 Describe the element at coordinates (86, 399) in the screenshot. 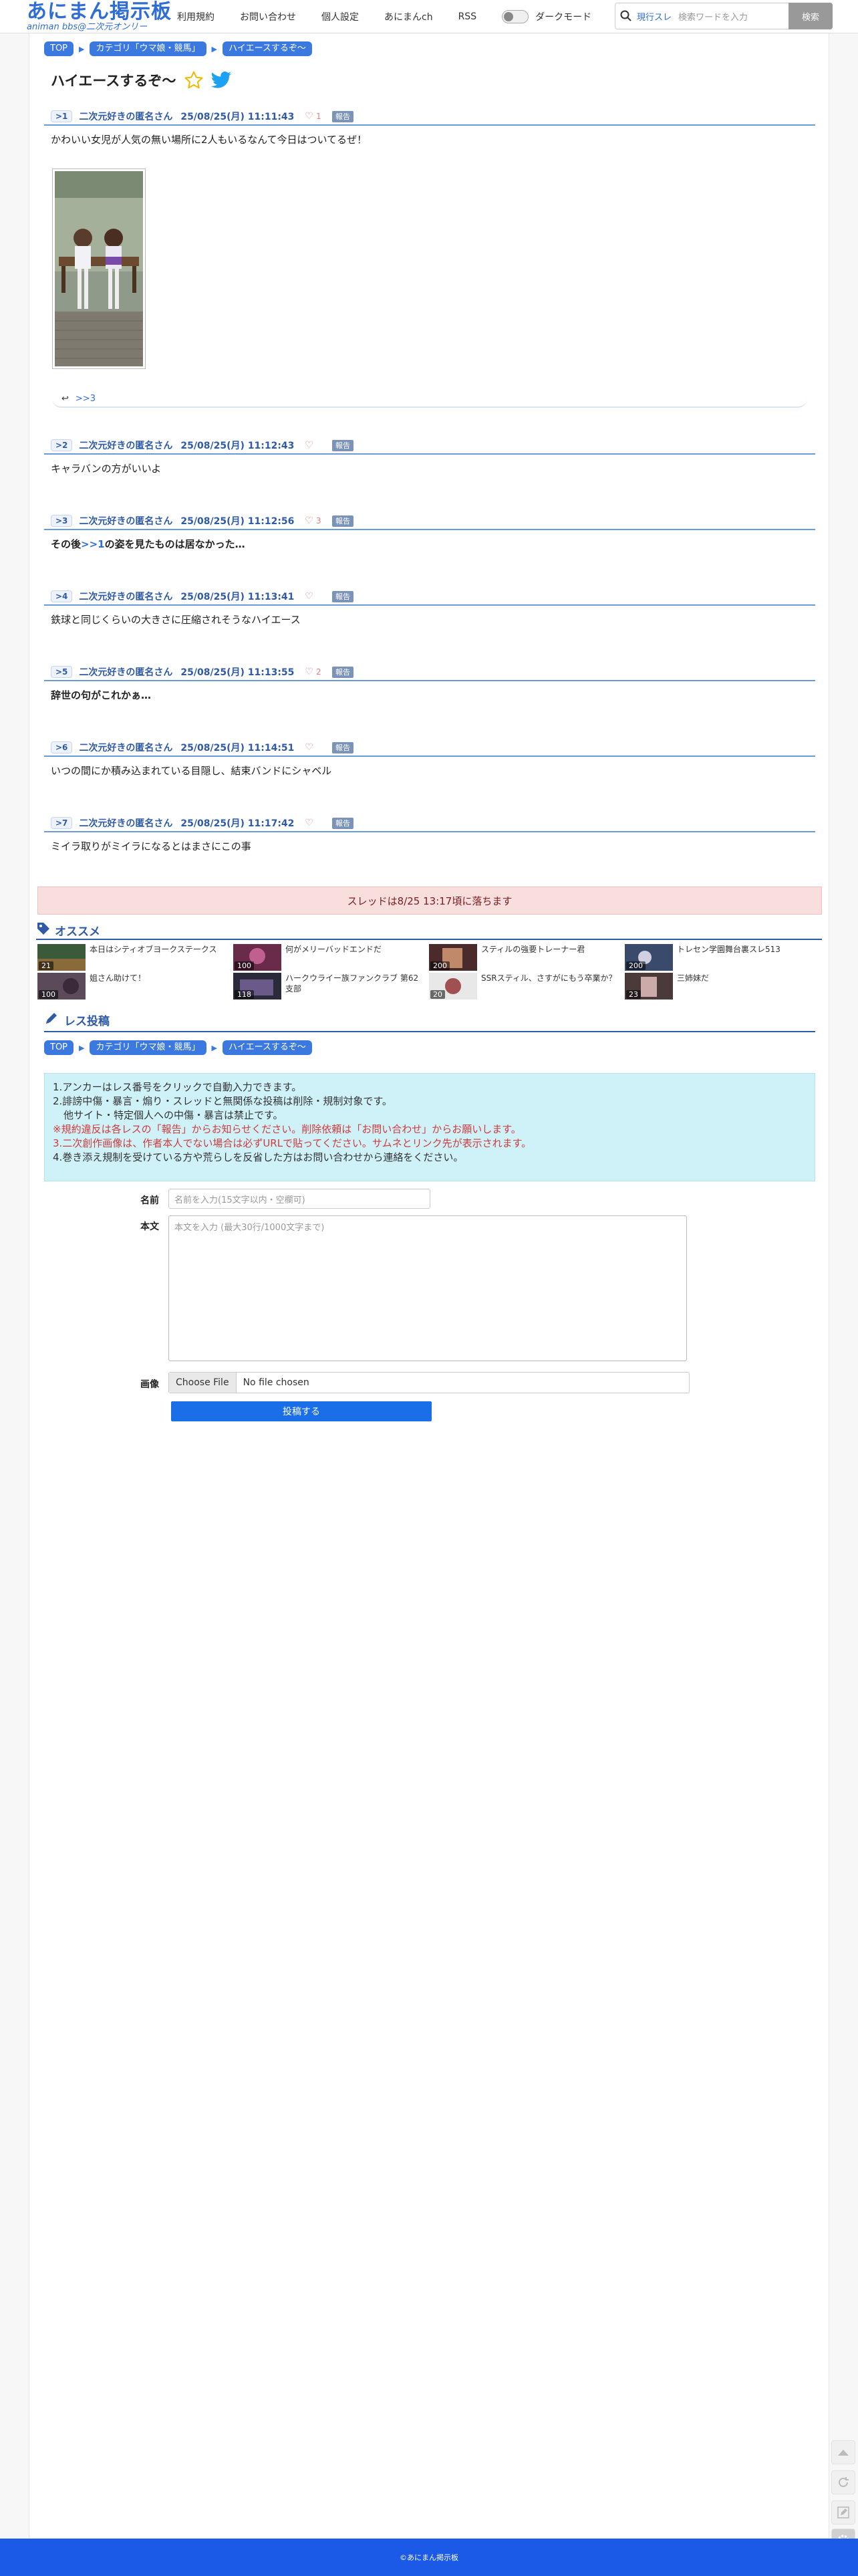

I see `reply-link: >>3` at that location.